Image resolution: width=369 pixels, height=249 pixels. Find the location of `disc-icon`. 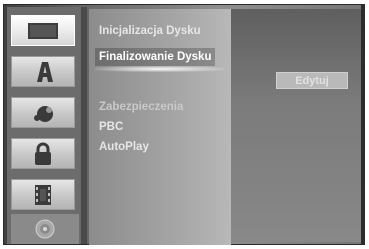

disc-icon is located at coordinates (45, 229).